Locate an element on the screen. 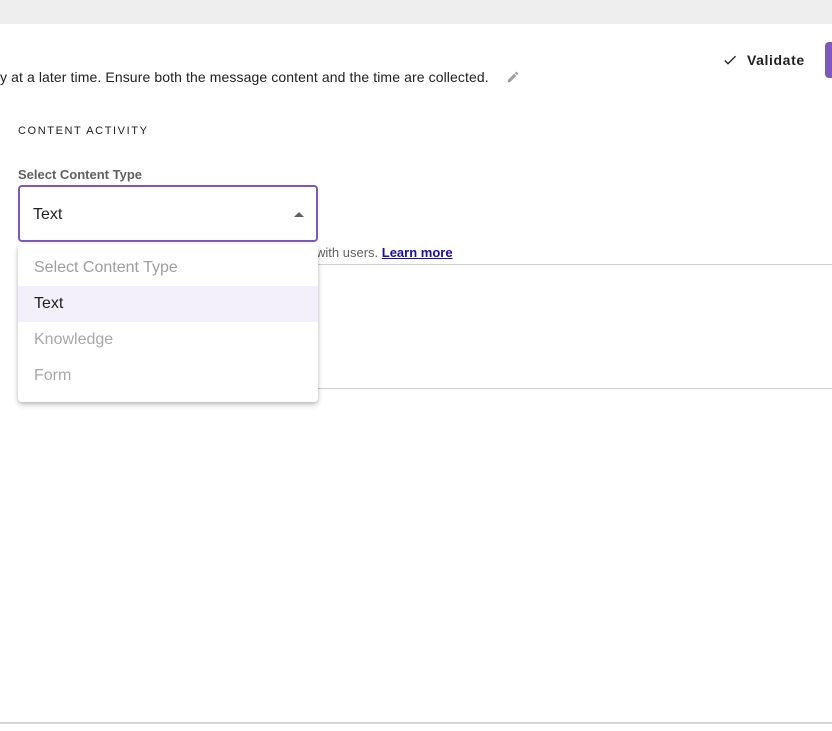 Image resolution: width=832 pixels, height=731 pixels. validate-label: Validate is located at coordinates (776, 60).